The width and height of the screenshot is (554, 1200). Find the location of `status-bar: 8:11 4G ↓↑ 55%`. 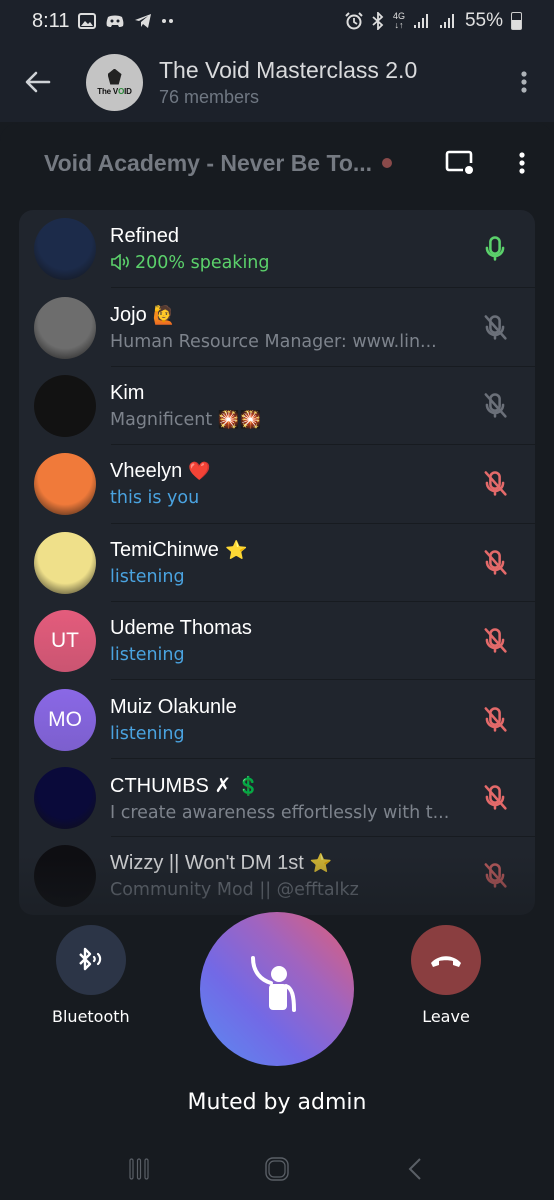

status-bar: 8:11 4G ↓↑ 55% is located at coordinates (277, 21).